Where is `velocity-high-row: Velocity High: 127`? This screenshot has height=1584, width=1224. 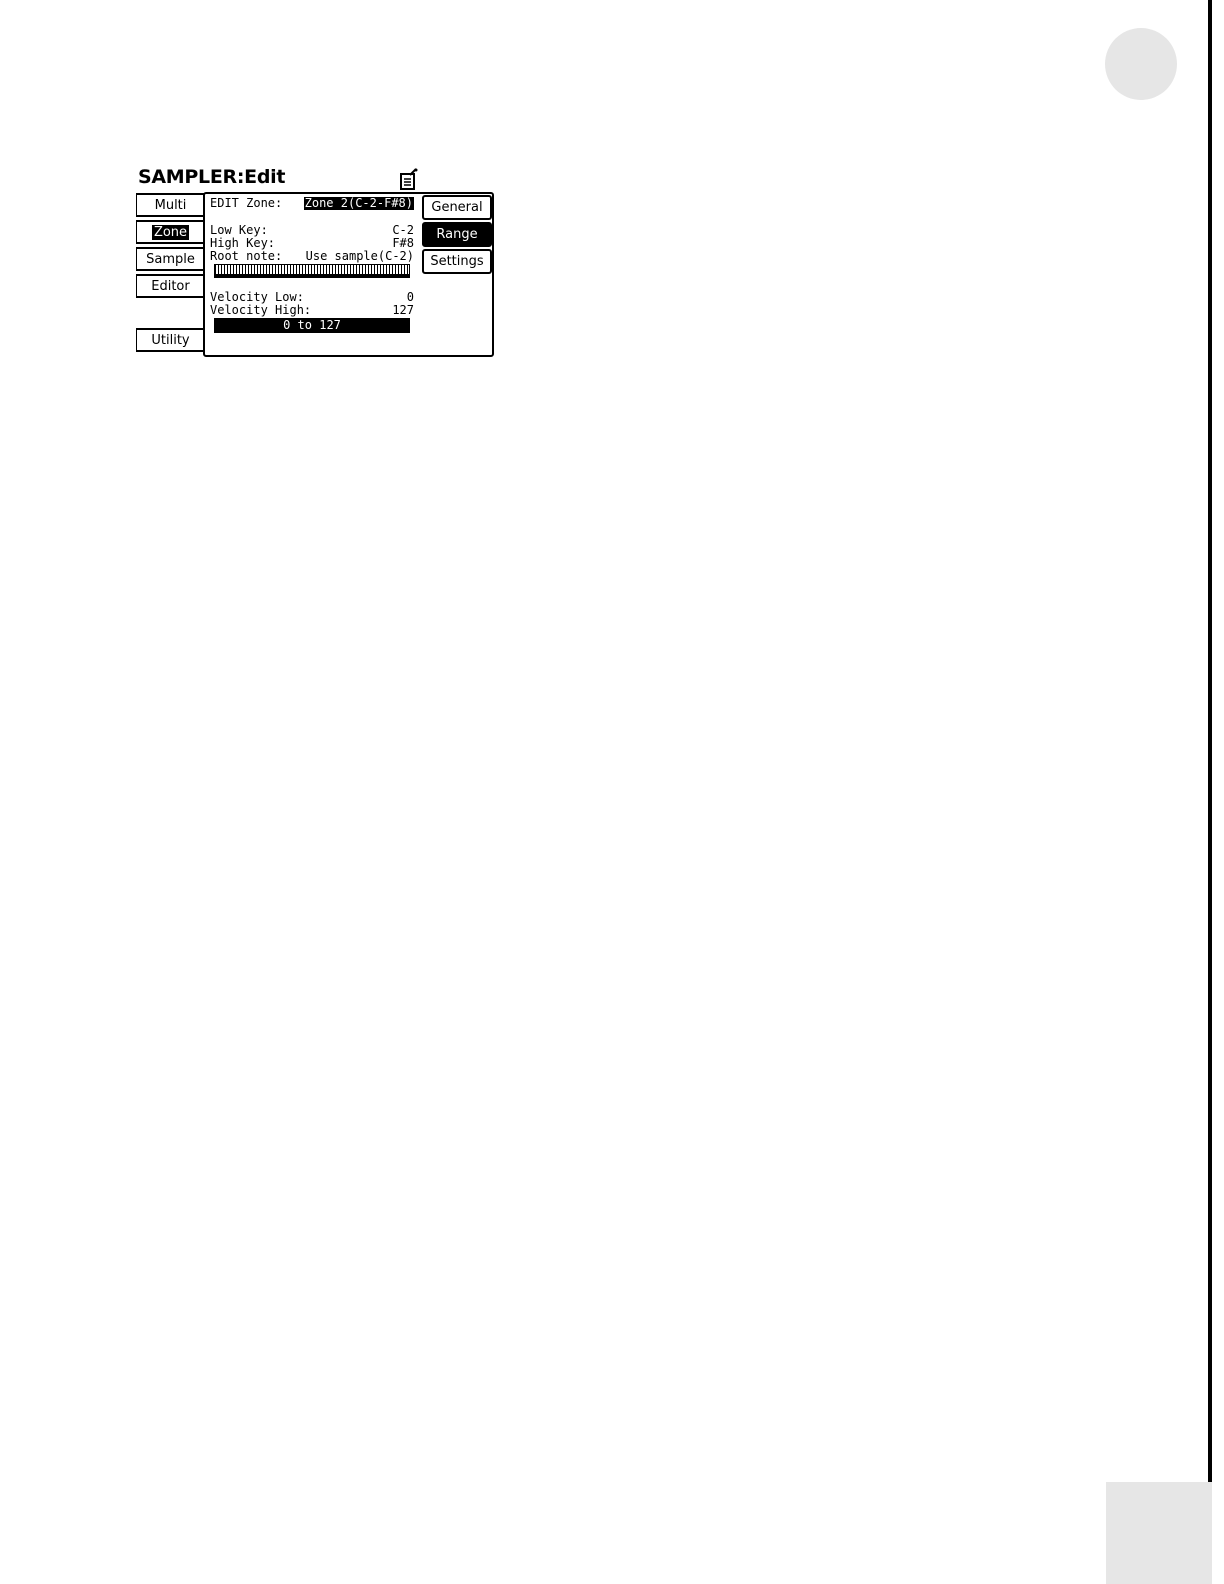 velocity-high-row: Velocity High: 127 is located at coordinates (312, 310).